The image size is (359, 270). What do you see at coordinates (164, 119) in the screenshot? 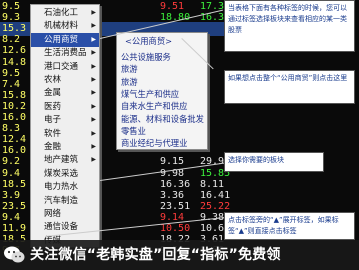
I see `submenu-item: 能源、材料和设备批发` at bounding box center [164, 119].